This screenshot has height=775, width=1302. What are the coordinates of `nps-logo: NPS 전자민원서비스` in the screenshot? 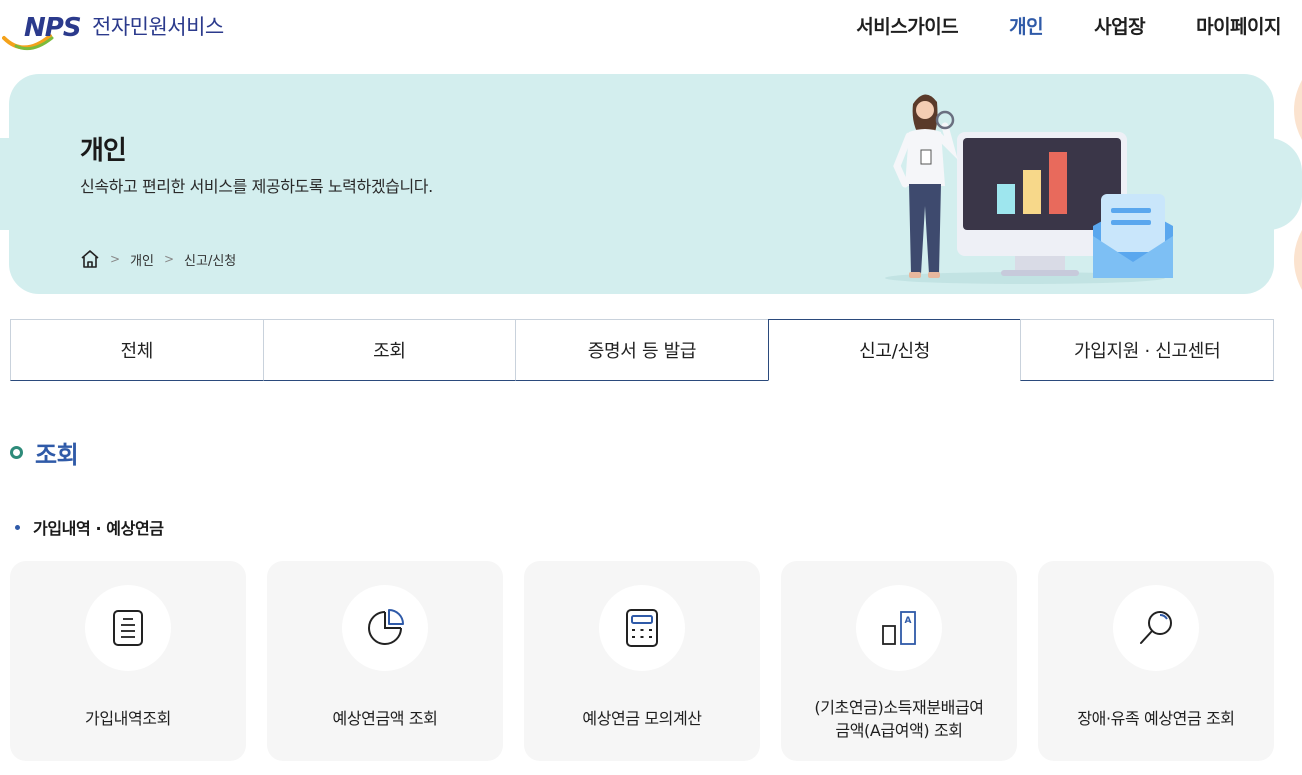 It's located at (122, 31).